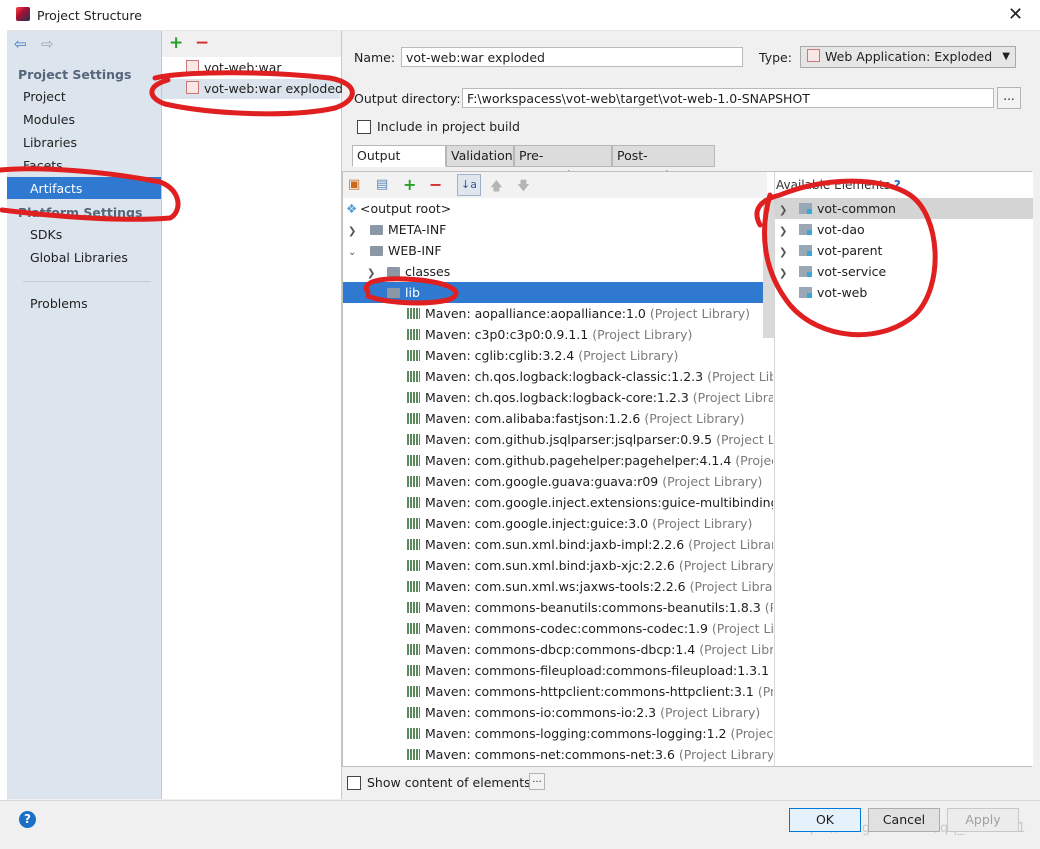 The height and width of the screenshot is (849, 1040). I want to click on tab-pre-processing: Pre-processing, so click(563, 164).